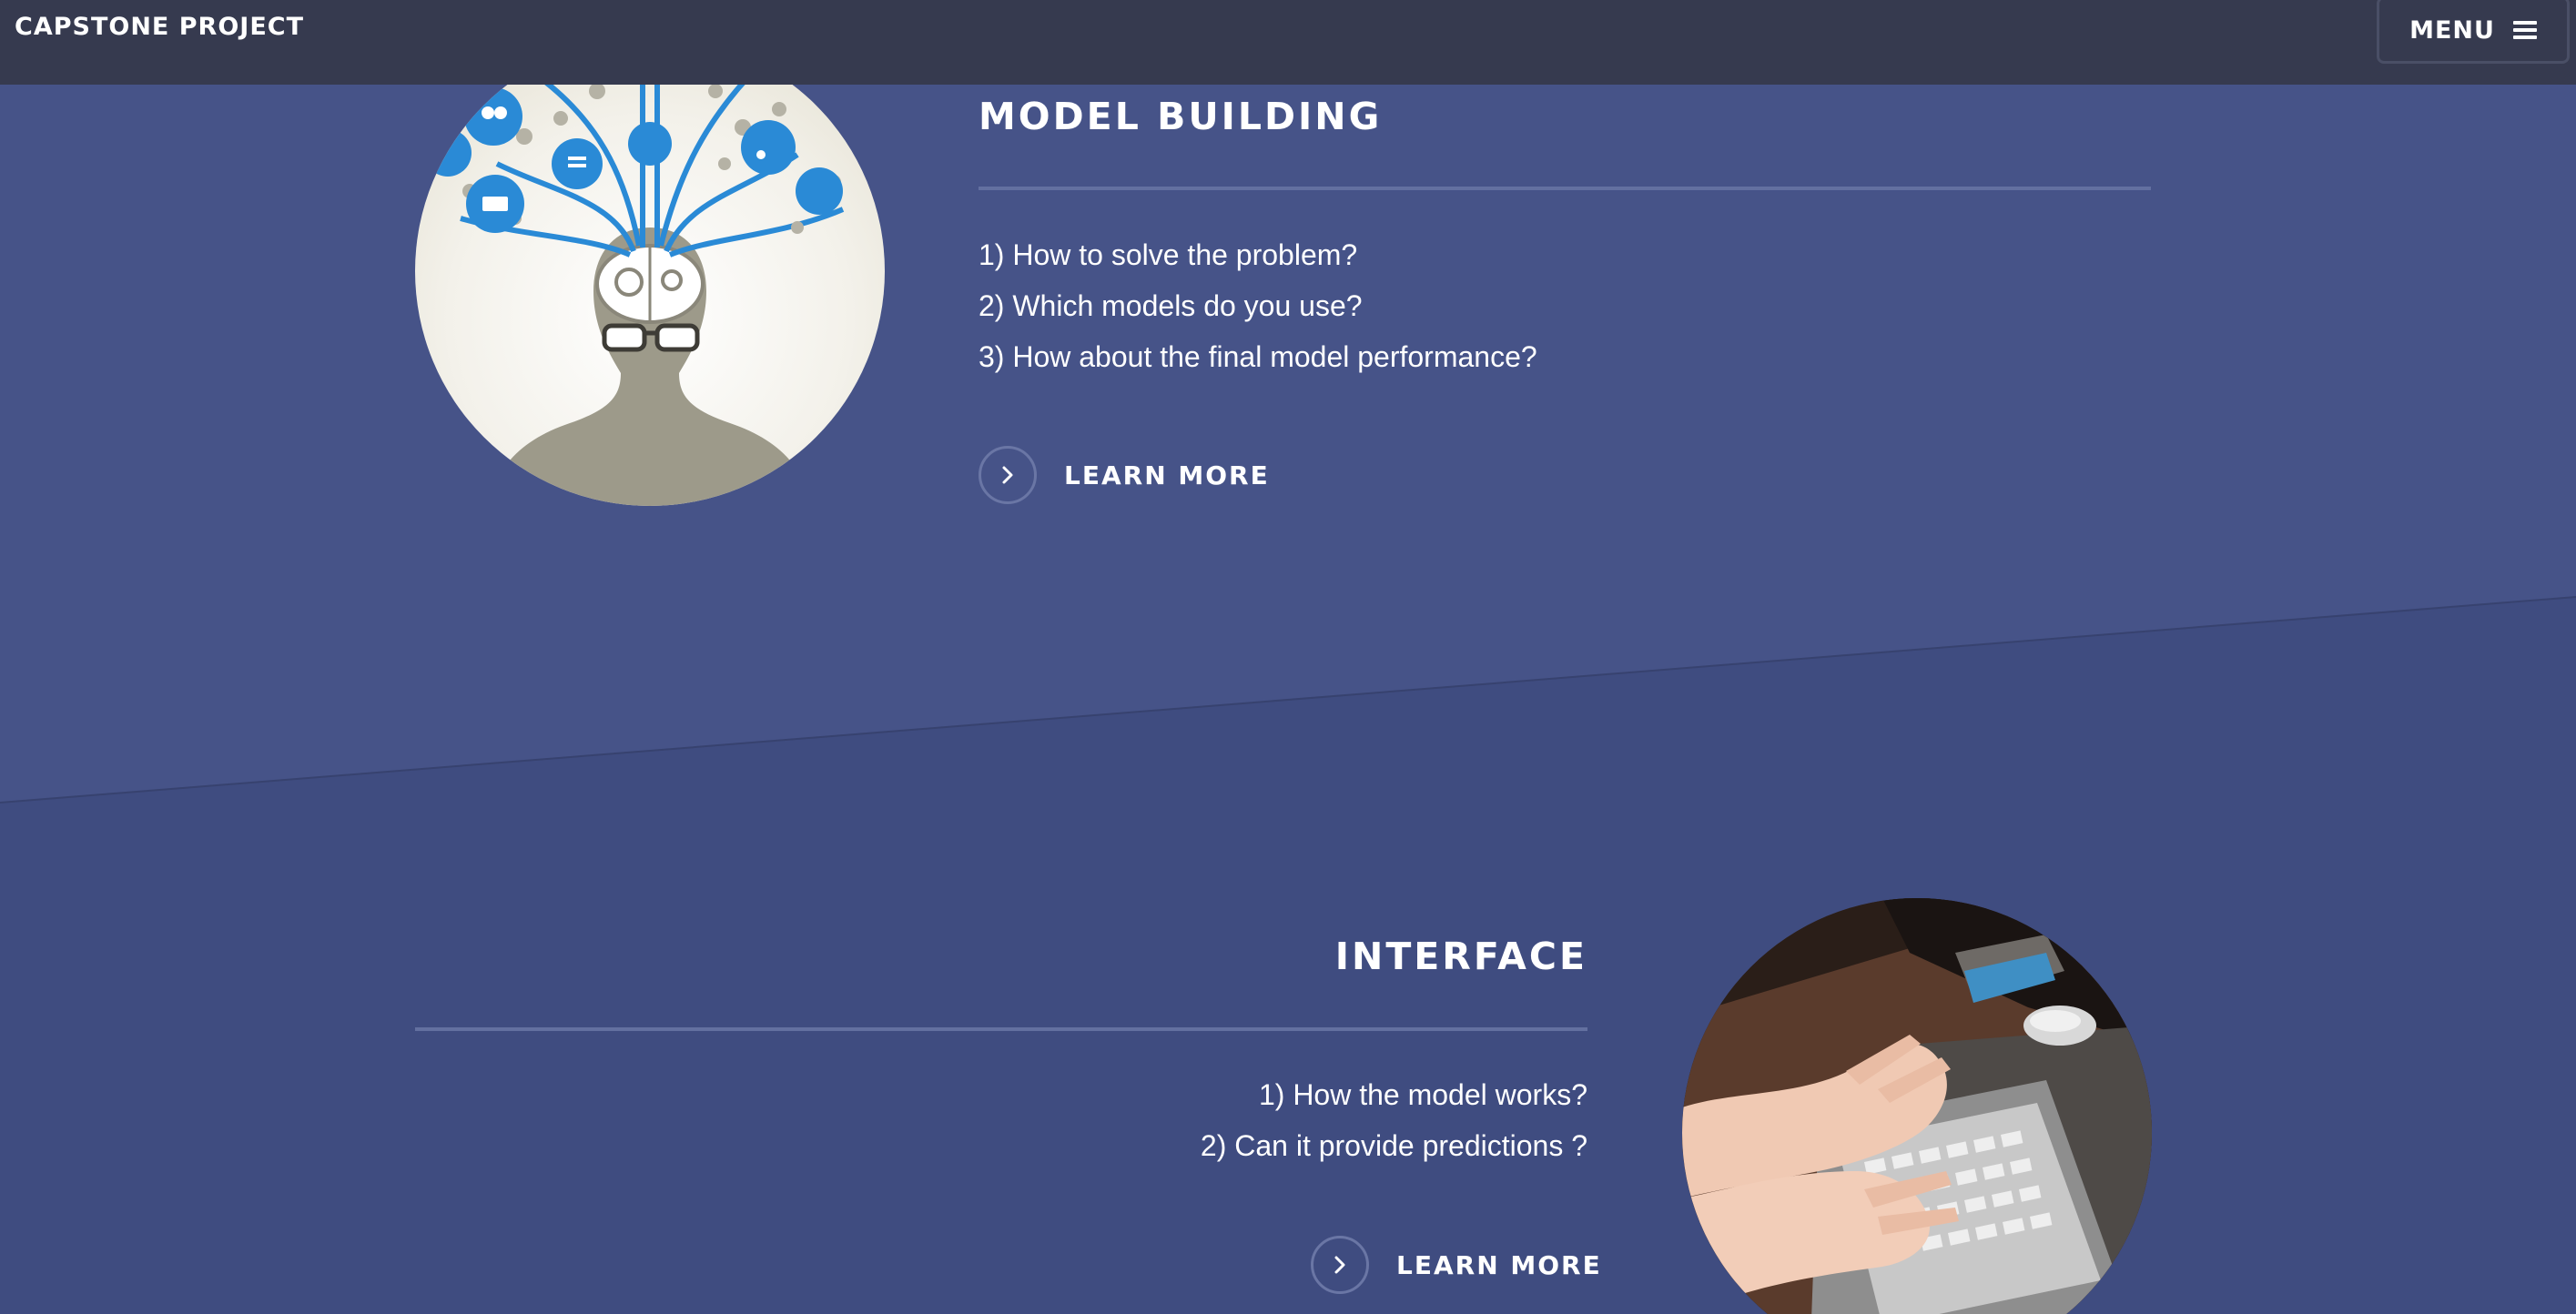 Image resolution: width=2576 pixels, height=1314 pixels. What do you see at coordinates (1001, 1029) in the screenshot?
I see `interface-divider` at bounding box center [1001, 1029].